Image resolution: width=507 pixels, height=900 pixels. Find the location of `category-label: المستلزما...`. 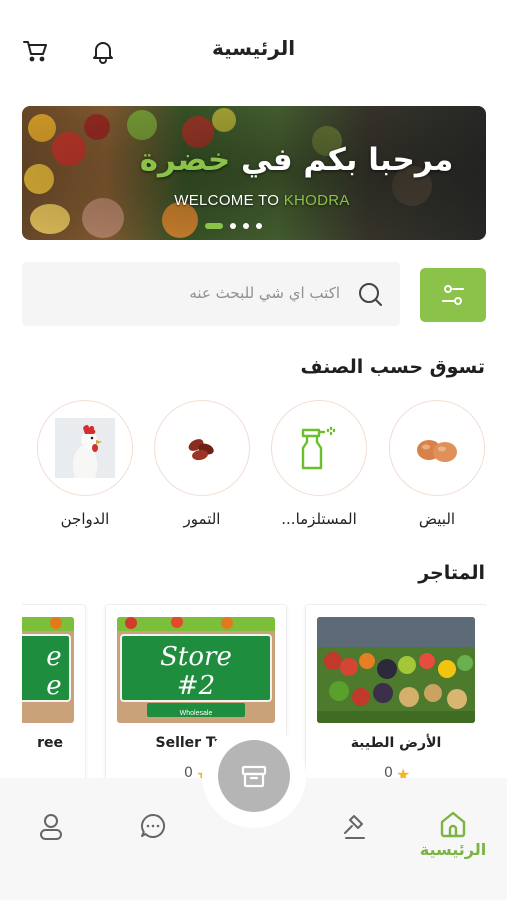

category-label: المستلزما... is located at coordinates (319, 519).